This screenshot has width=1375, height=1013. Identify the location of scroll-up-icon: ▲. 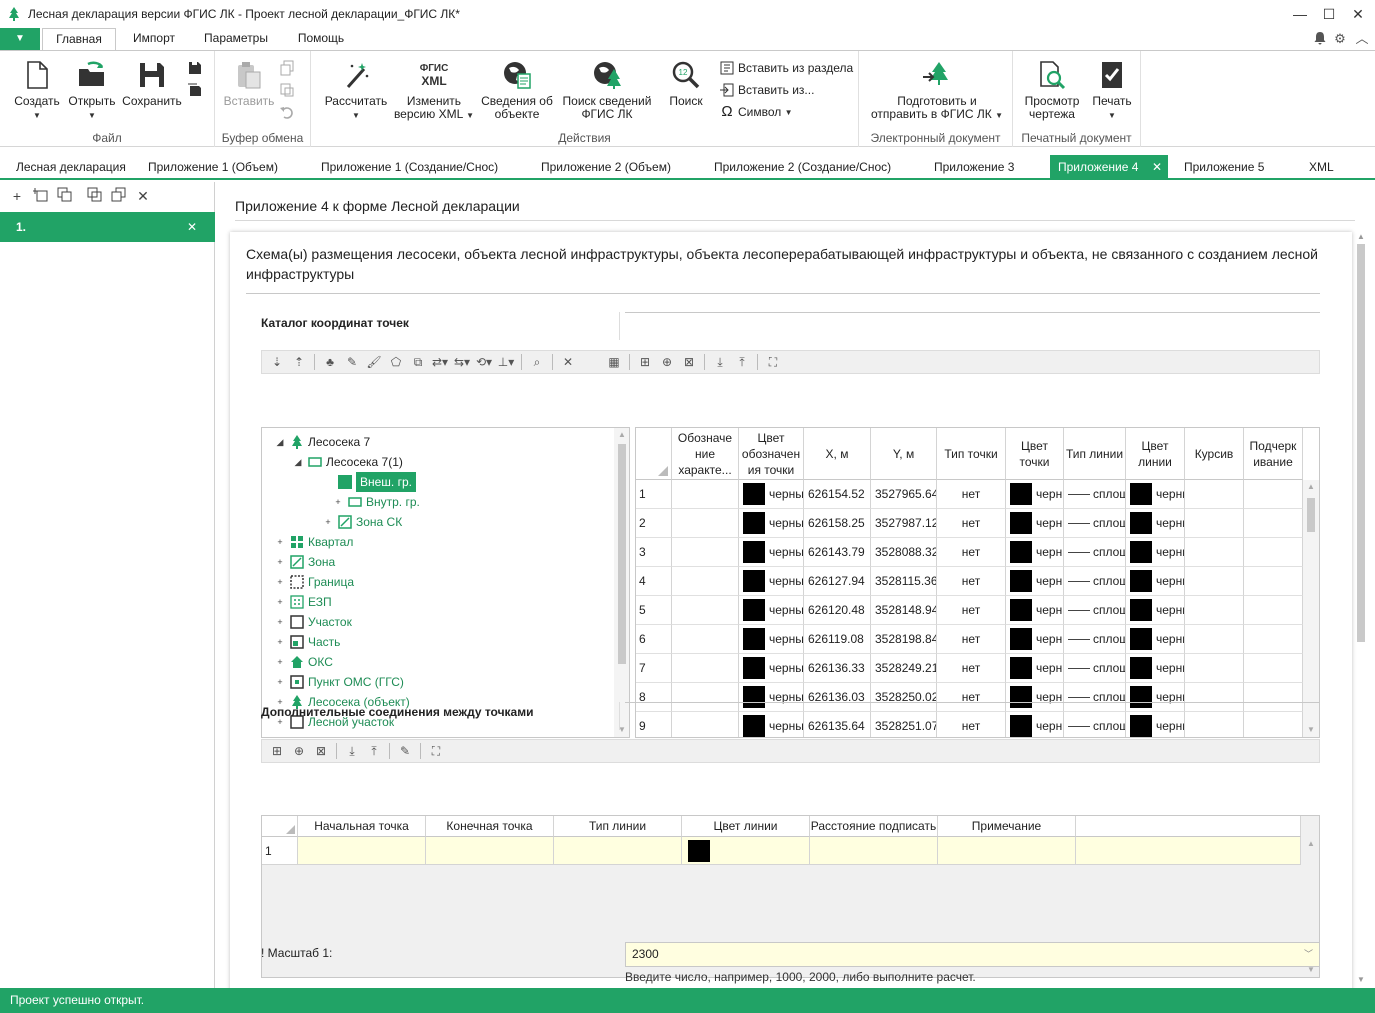
(1361, 238).